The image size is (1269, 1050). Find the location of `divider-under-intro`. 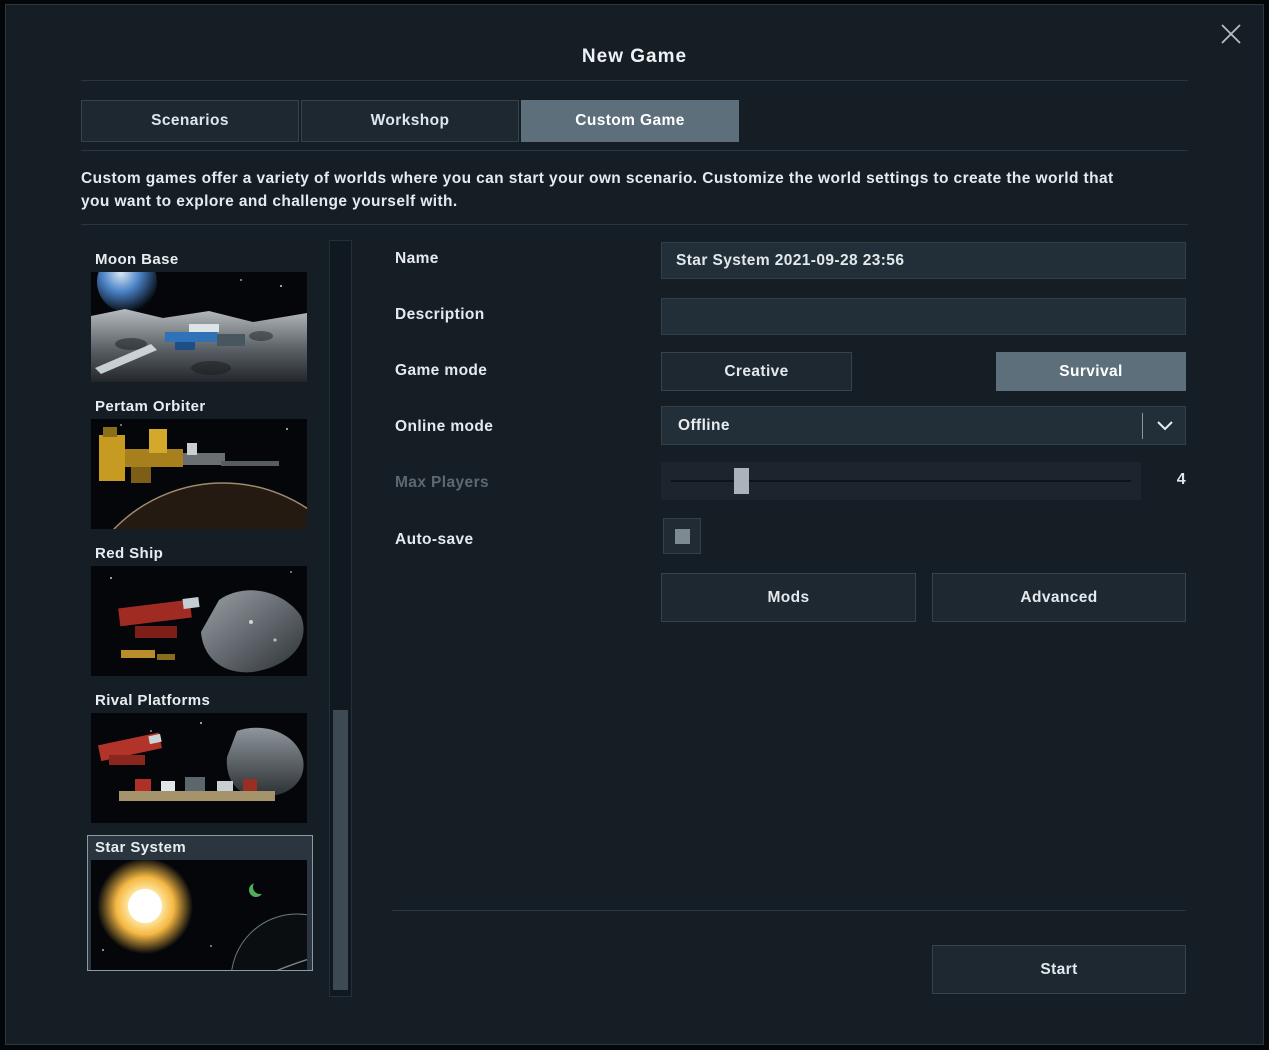

divider-under-intro is located at coordinates (634, 224).